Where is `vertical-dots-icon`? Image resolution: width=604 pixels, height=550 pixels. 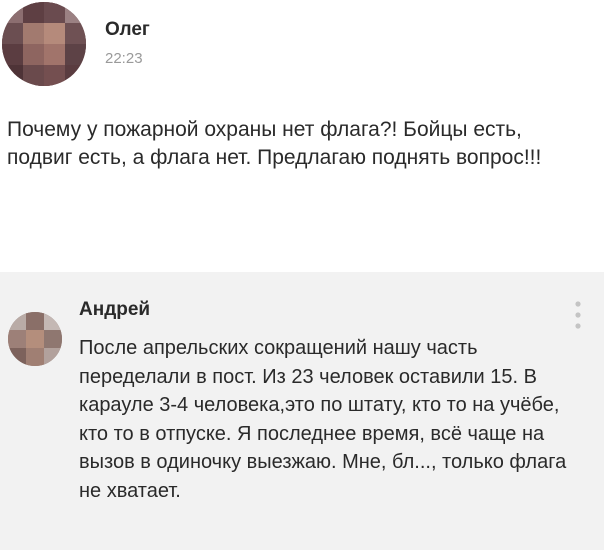 vertical-dots-icon is located at coordinates (578, 315).